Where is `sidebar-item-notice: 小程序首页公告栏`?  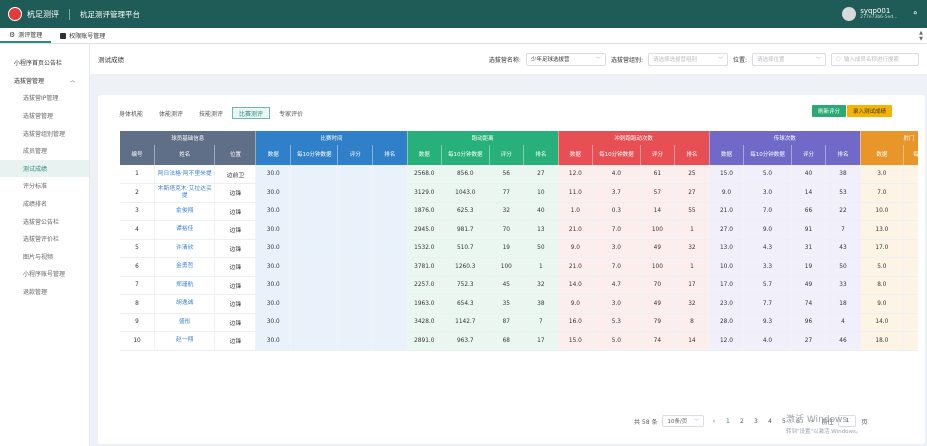
sidebar-item-notice: 小程序首页公告栏 is located at coordinates (44, 63).